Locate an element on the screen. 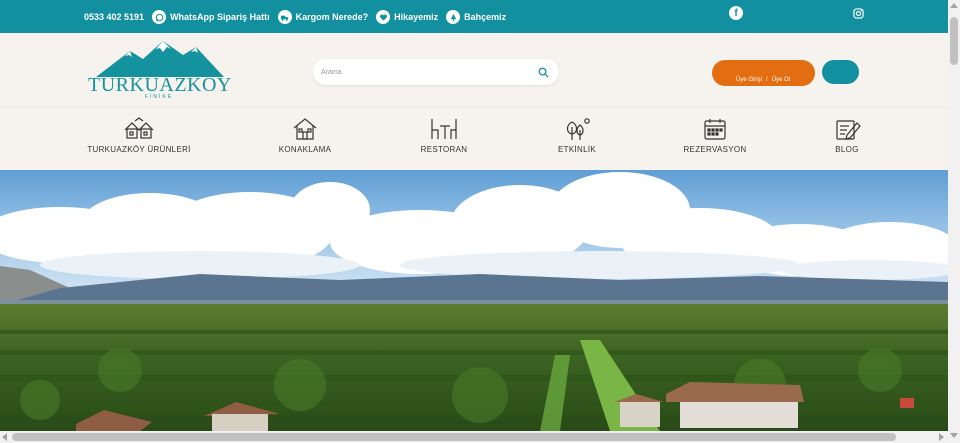  our-story-link: Hikayemiz is located at coordinates (407, 17).